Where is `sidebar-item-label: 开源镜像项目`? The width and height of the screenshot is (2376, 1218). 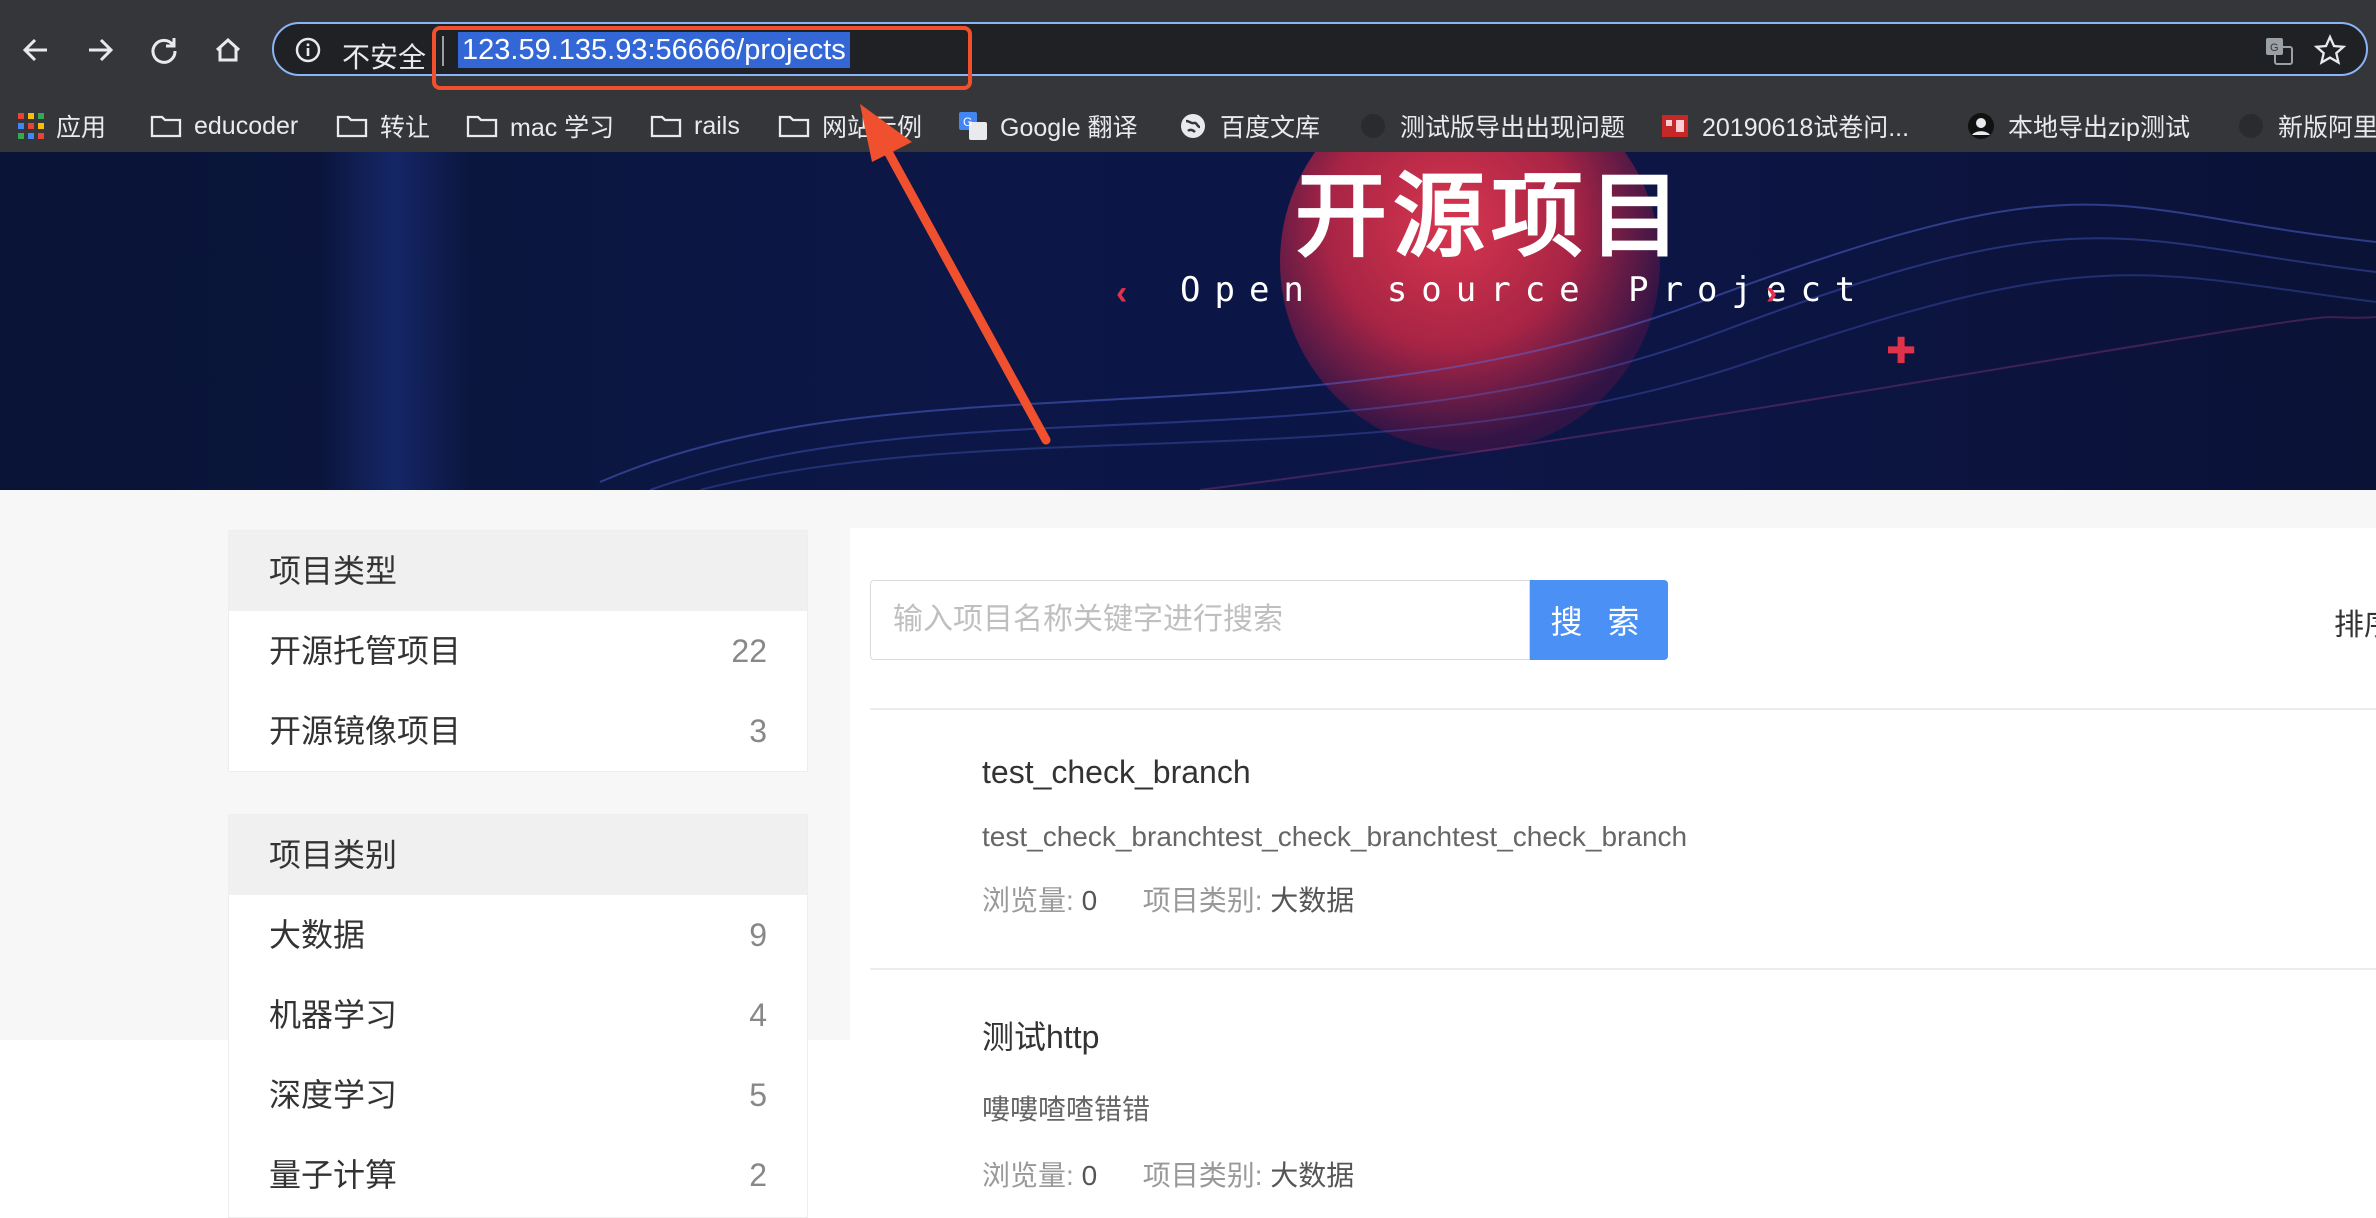 sidebar-item-label: 开源镜像项目 is located at coordinates (365, 731).